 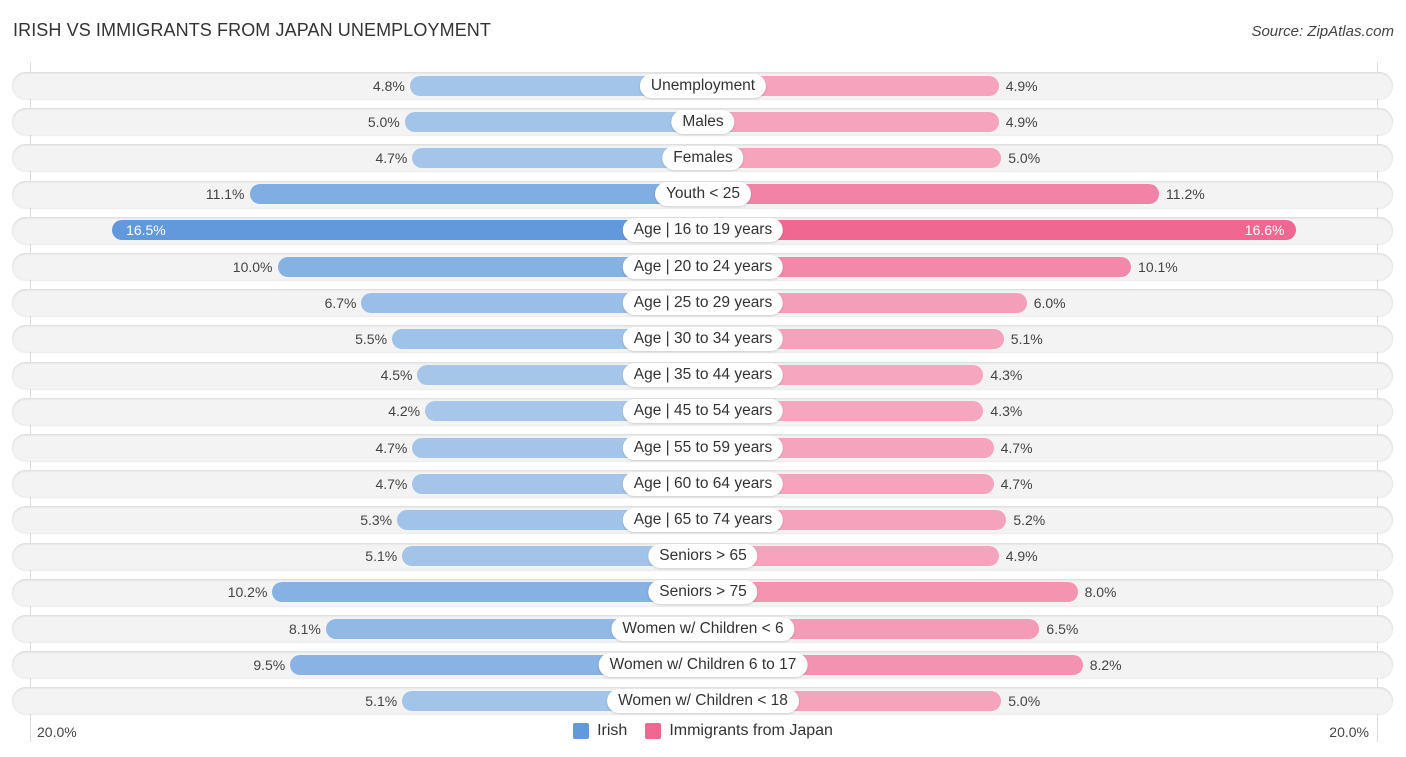 What do you see at coordinates (225, 194) in the screenshot?
I see `value-label-irish: 11.1%` at bounding box center [225, 194].